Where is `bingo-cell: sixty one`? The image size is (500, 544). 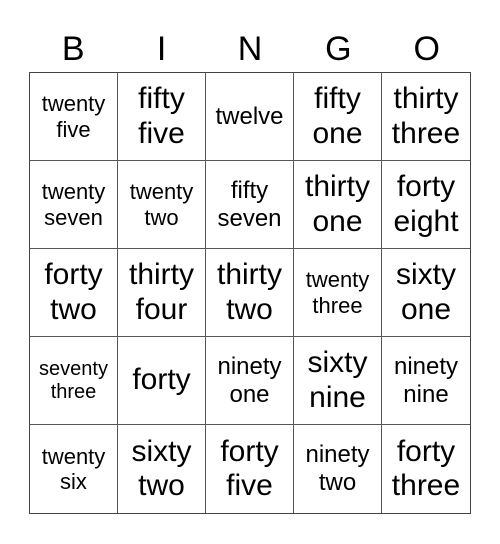
bingo-cell: sixty one is located at coordinates (426, 293).